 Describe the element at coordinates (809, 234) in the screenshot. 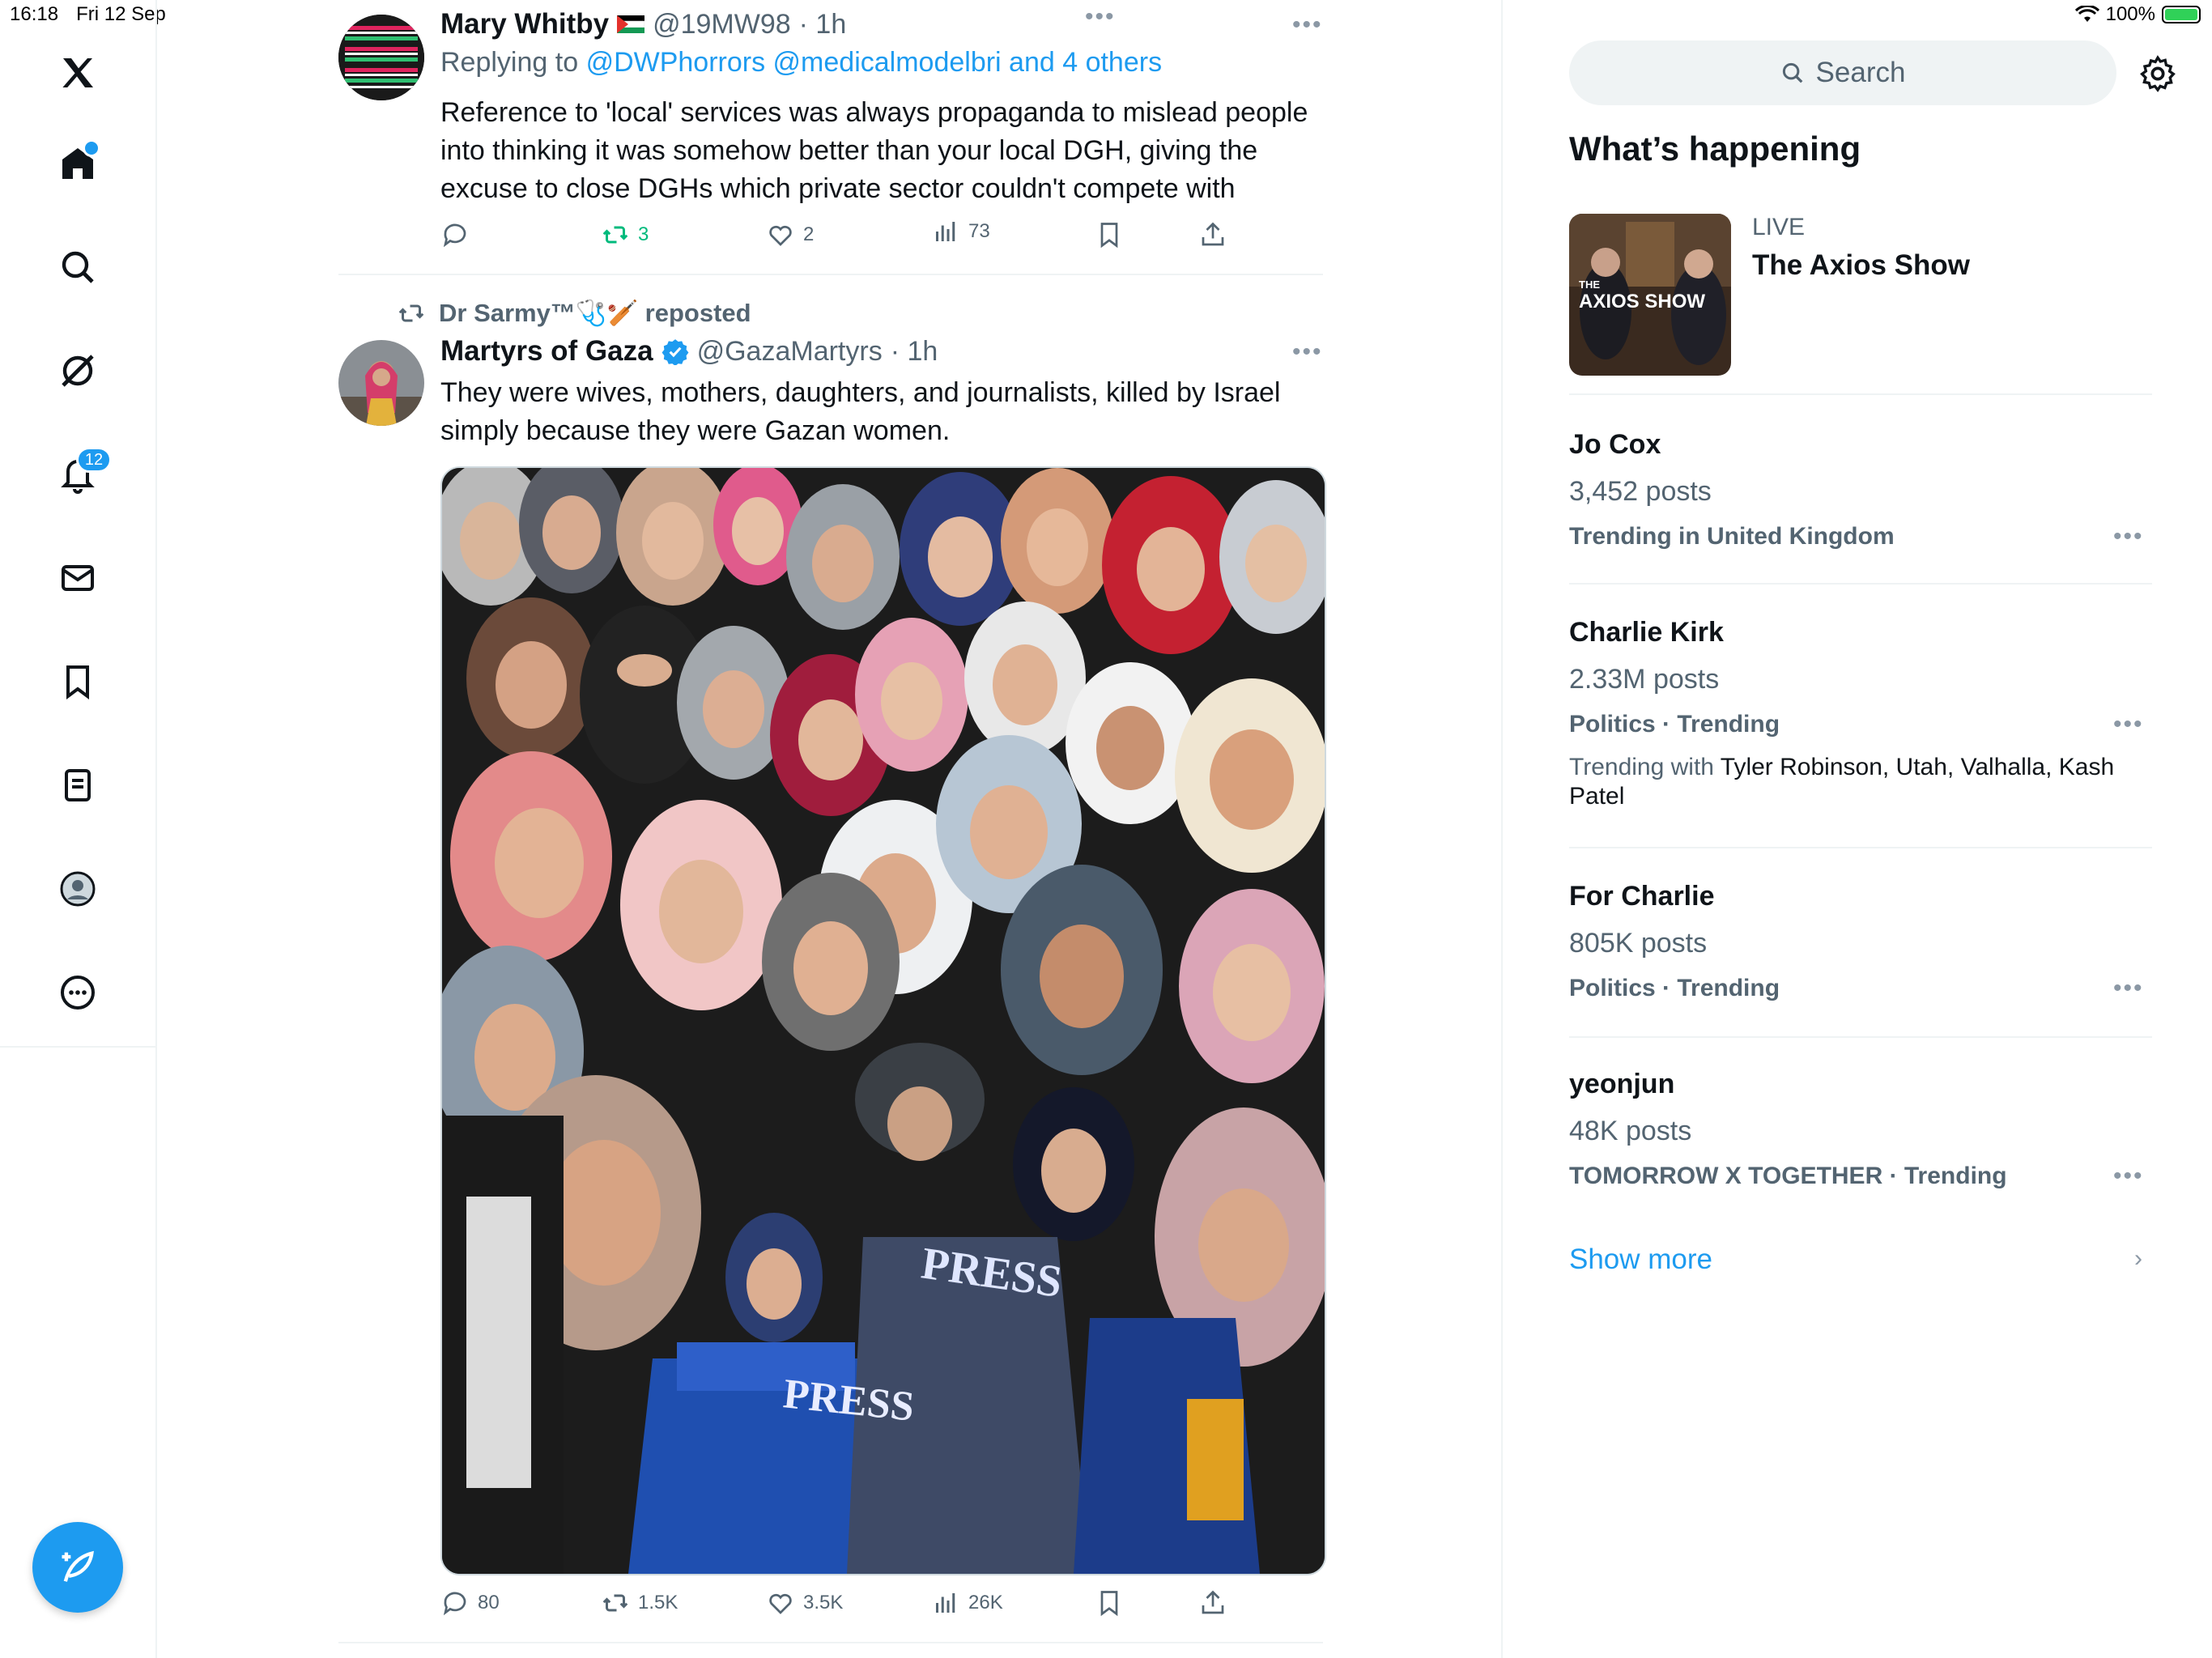

I see `tweet-1-like-count: 2` at that location.